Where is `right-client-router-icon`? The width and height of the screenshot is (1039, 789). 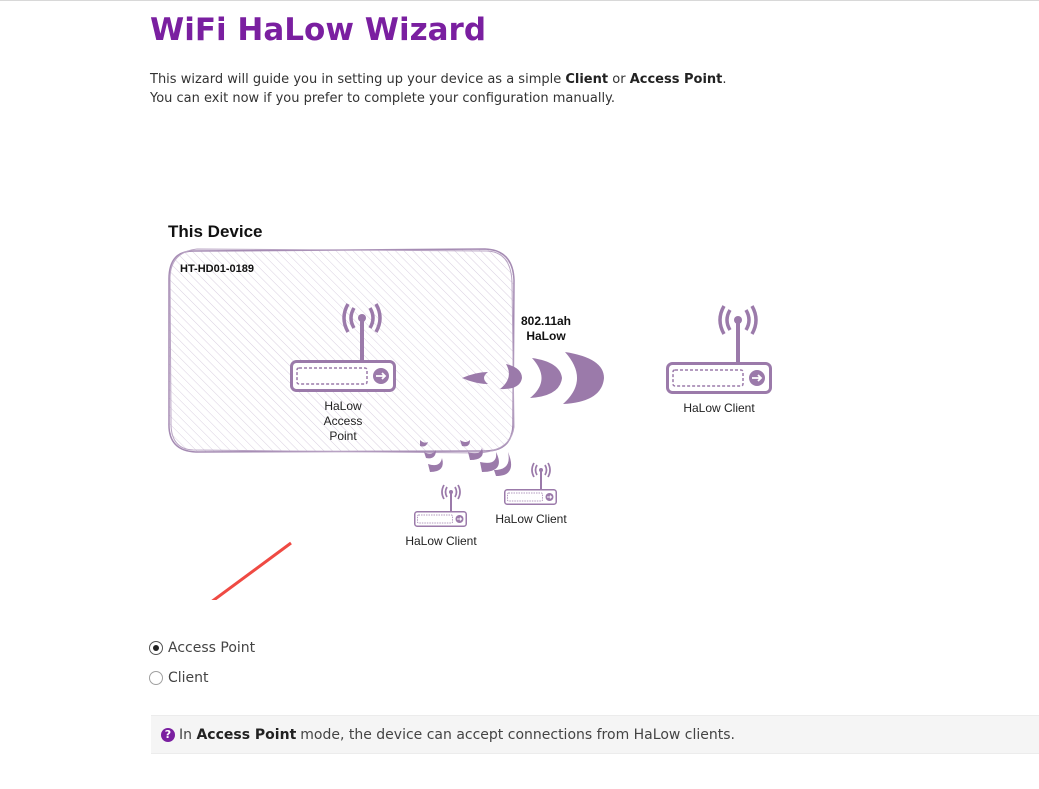
right-client-router-icon is located at coordinates (719, 350).